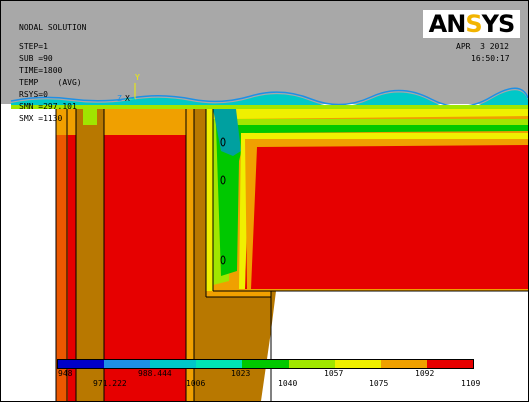 The image size is (529, 402). Describe the element at coordinates (425, 373) in the screenshot. I see `legend-label: 1092` at that location.